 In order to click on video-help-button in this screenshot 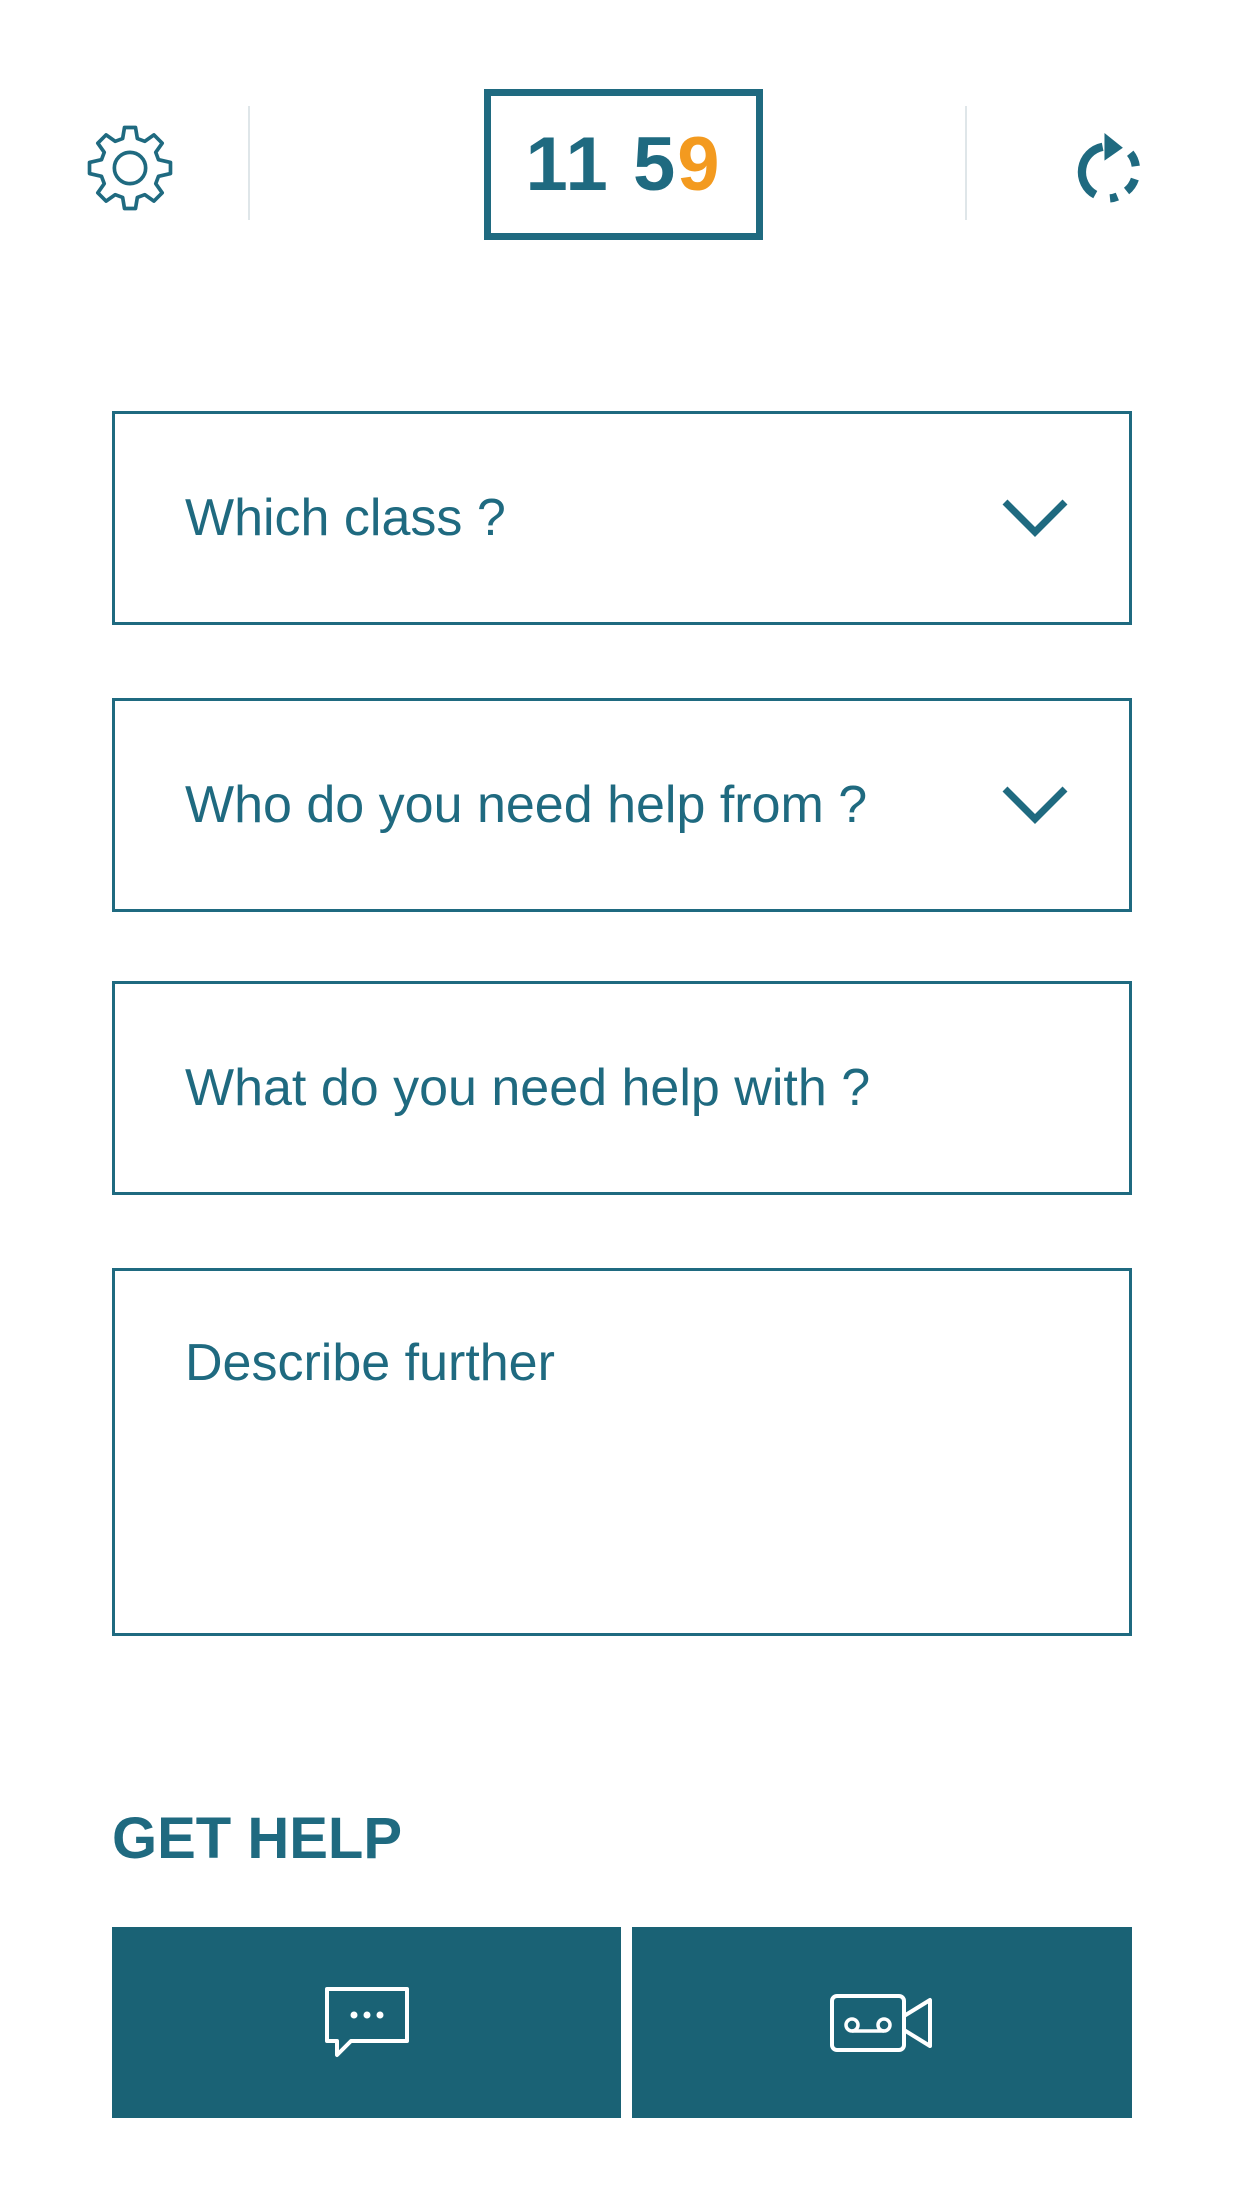, I will do `click(882, 2022)`.